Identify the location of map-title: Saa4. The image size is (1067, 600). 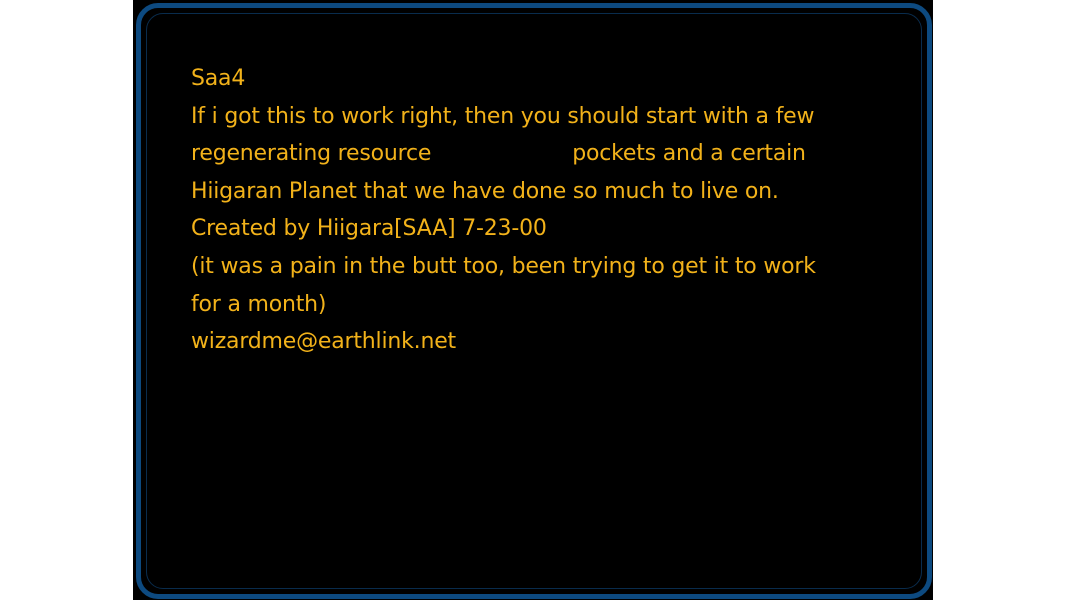
(218, 78).